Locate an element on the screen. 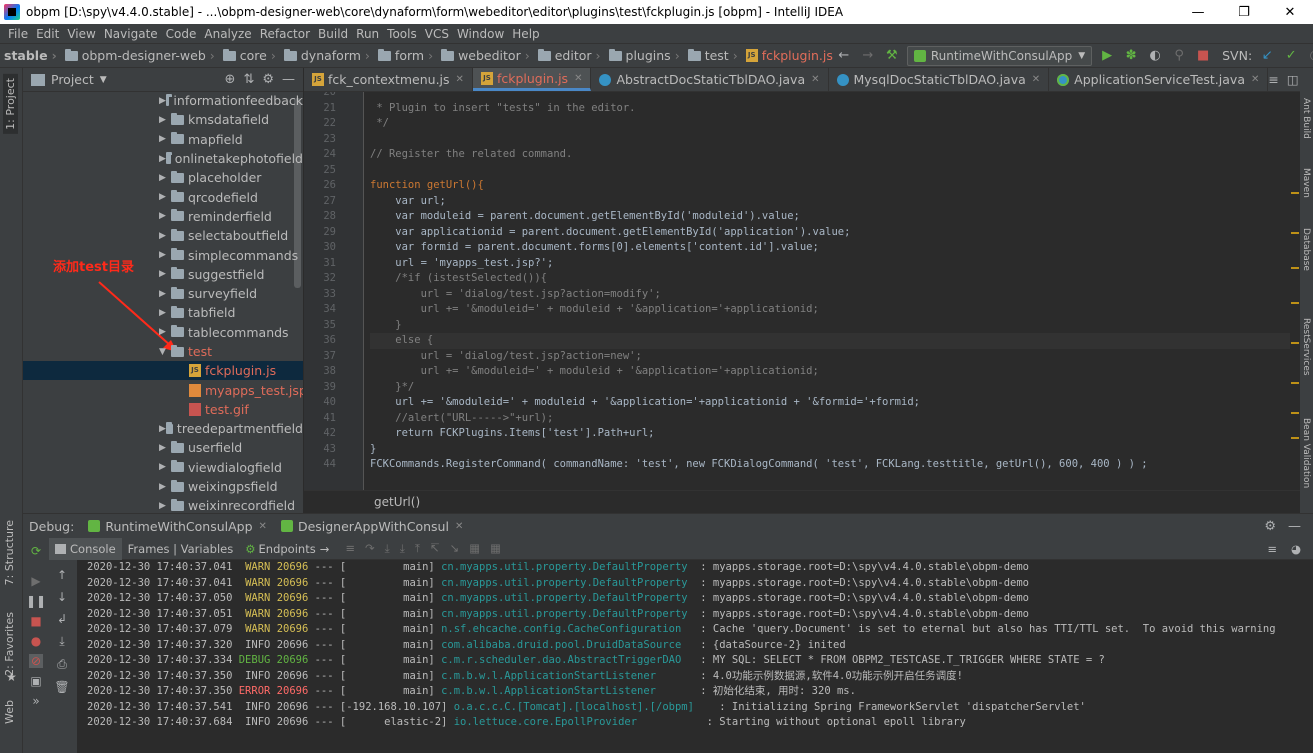 This screenshot has width=1313, height=753. breadcrumb-item: dynaform › is located at coordinates (329, 55).